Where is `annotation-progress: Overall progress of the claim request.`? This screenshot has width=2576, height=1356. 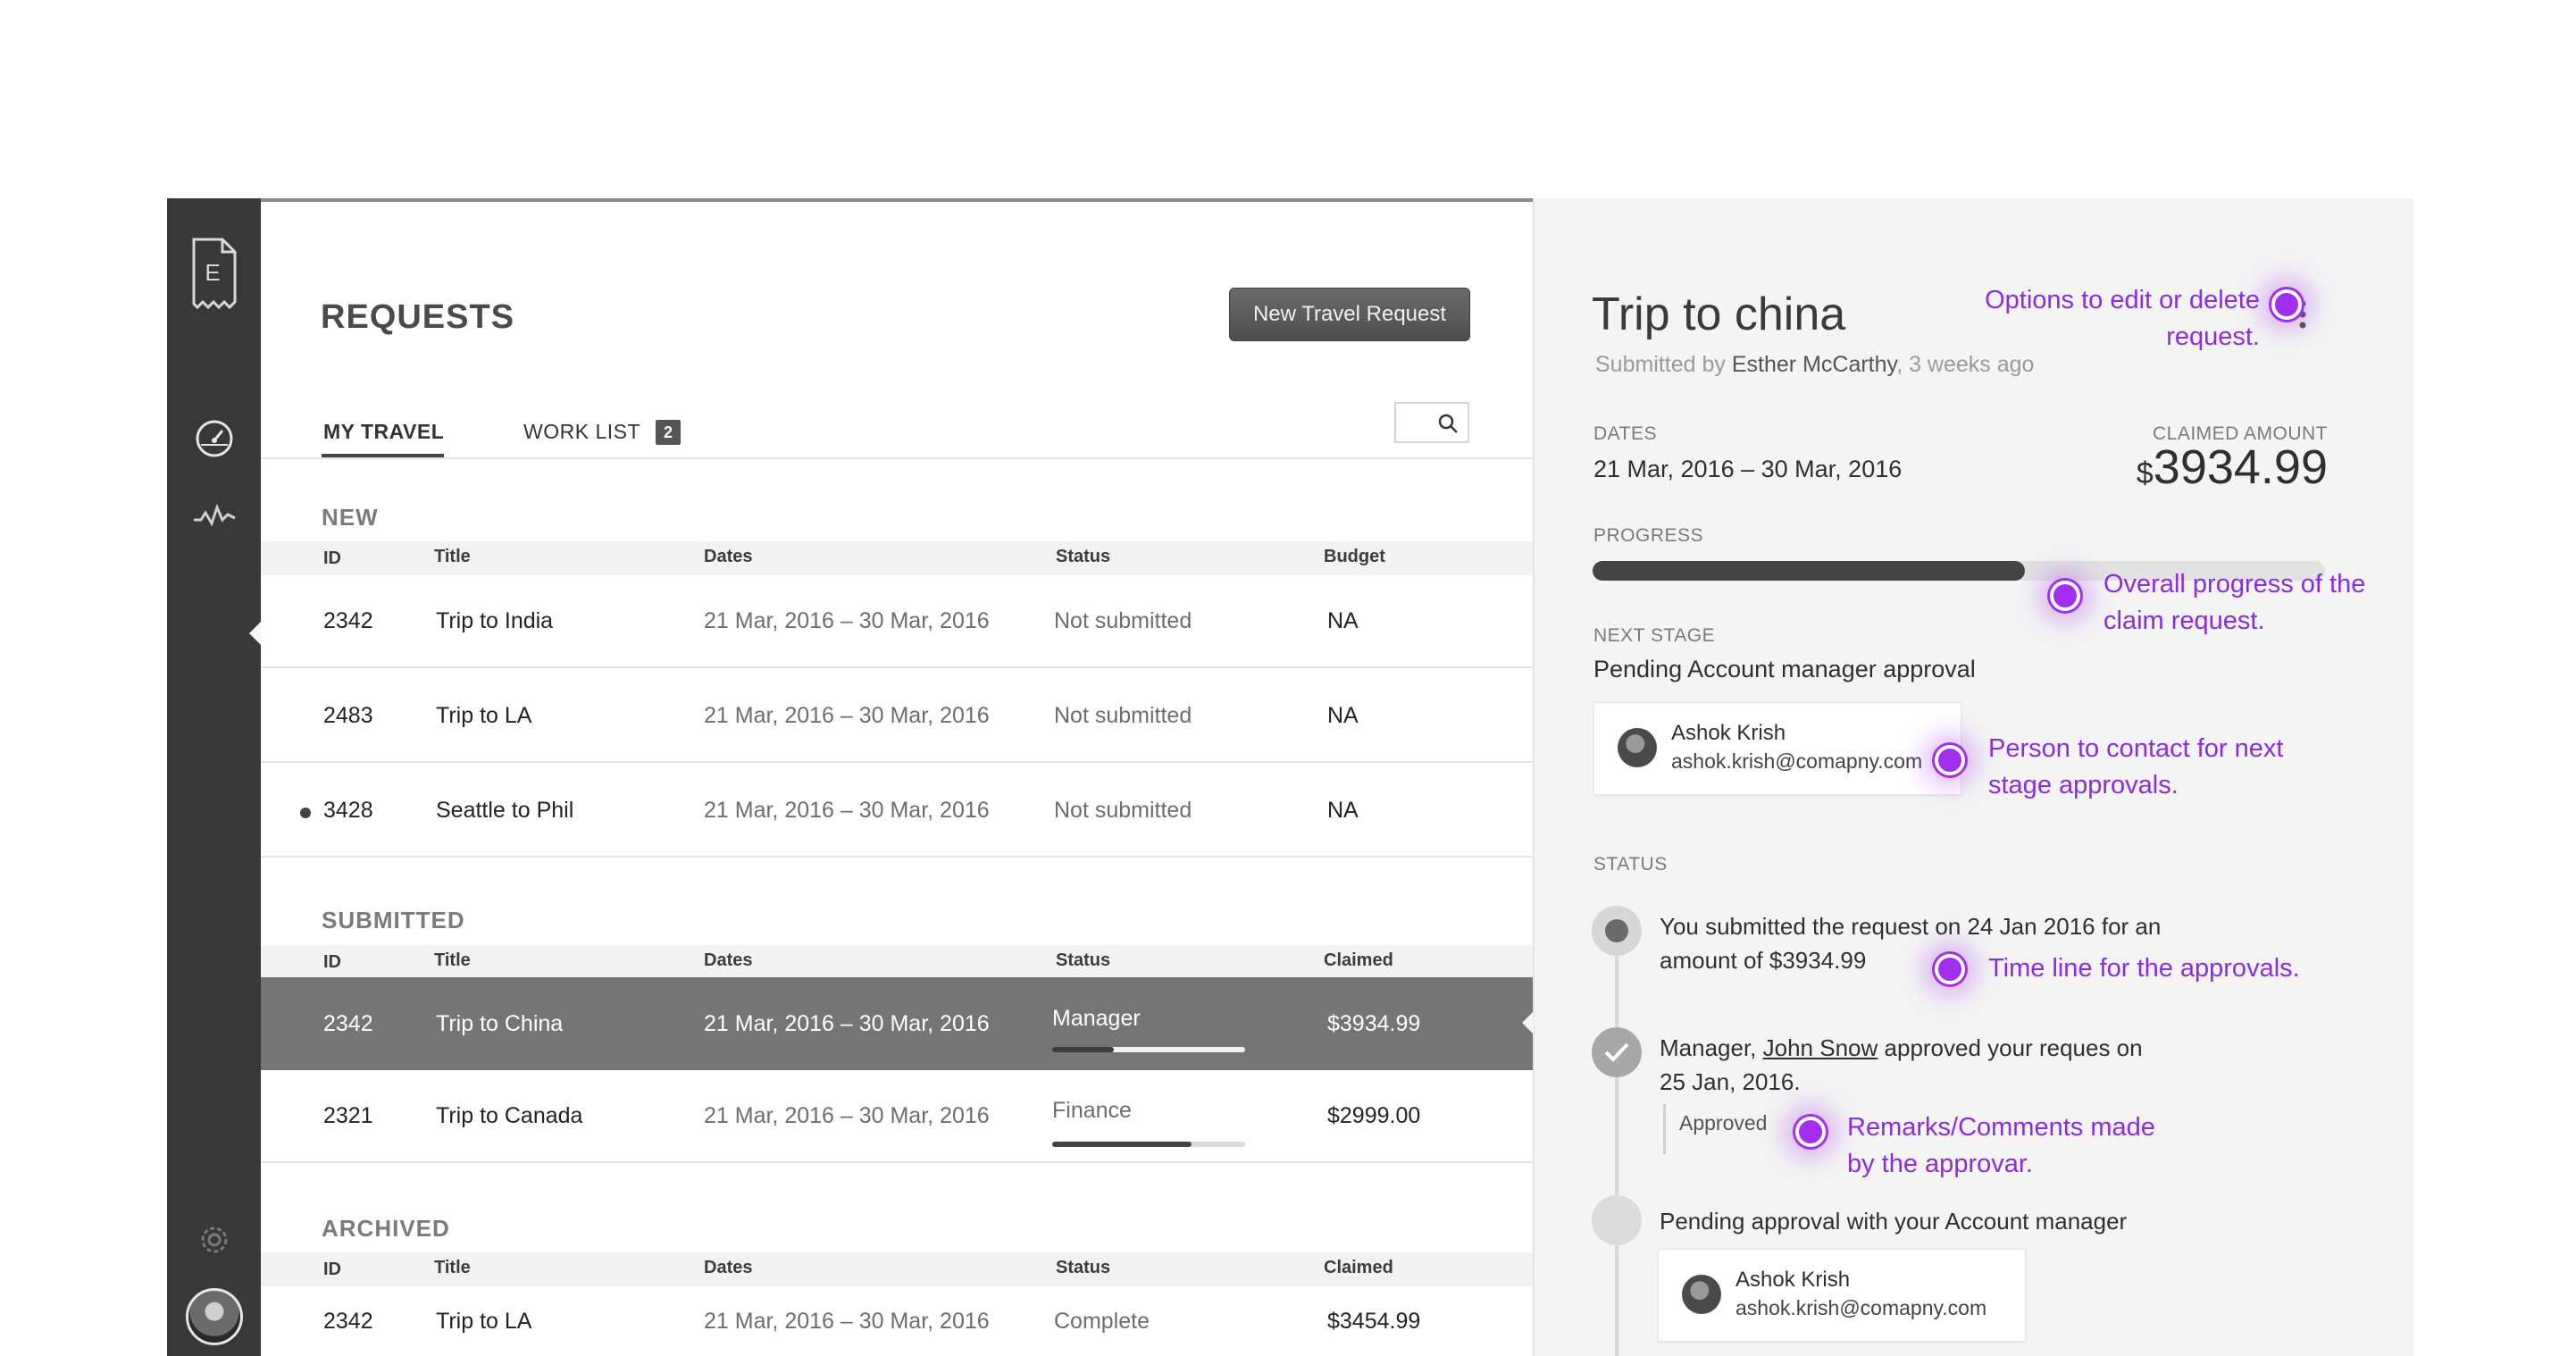 annotation-progress: Overall progress of the claim request. is located at coordinates (2234, 603).